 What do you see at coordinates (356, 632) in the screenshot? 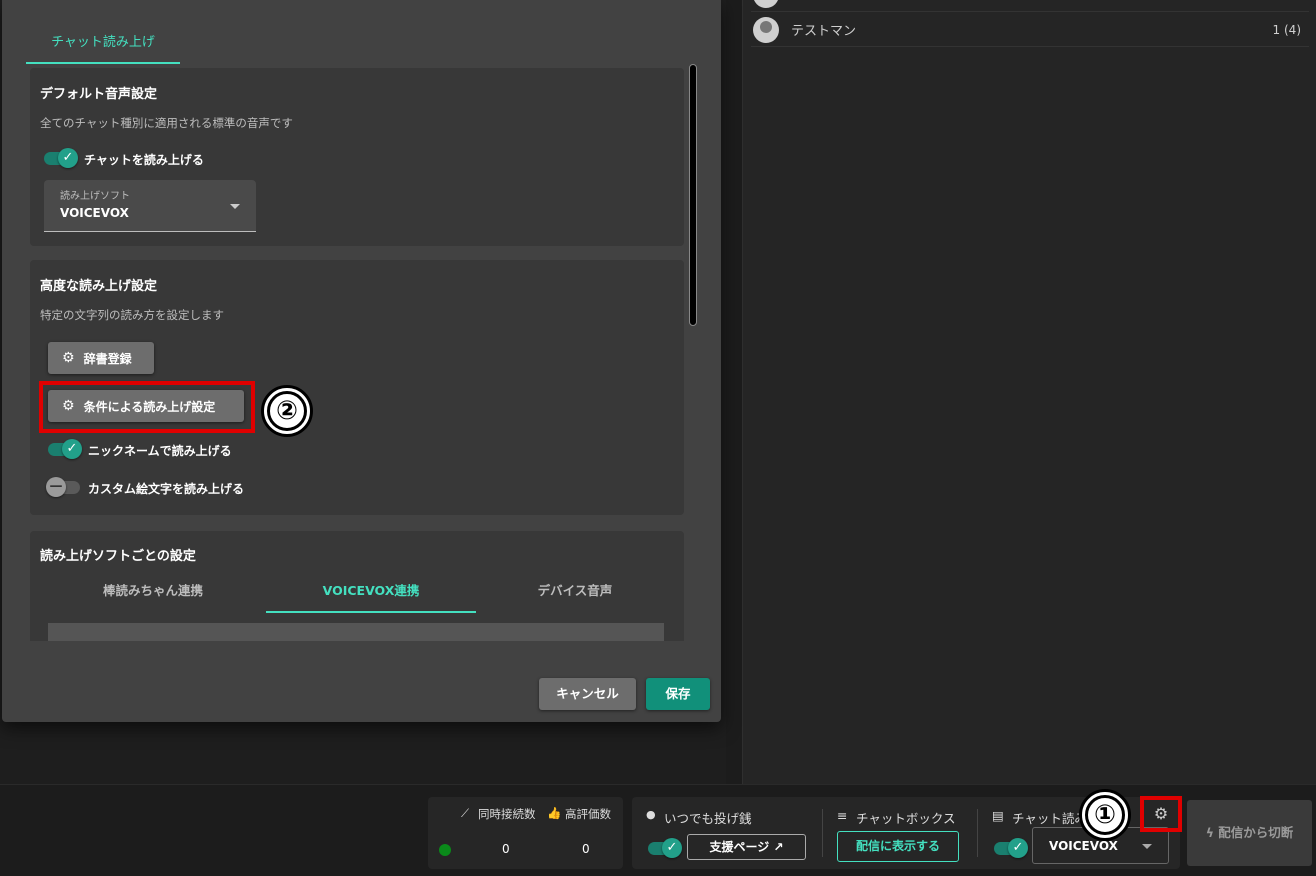
I see `tab-content-panel` at bounding box center [356, 632].